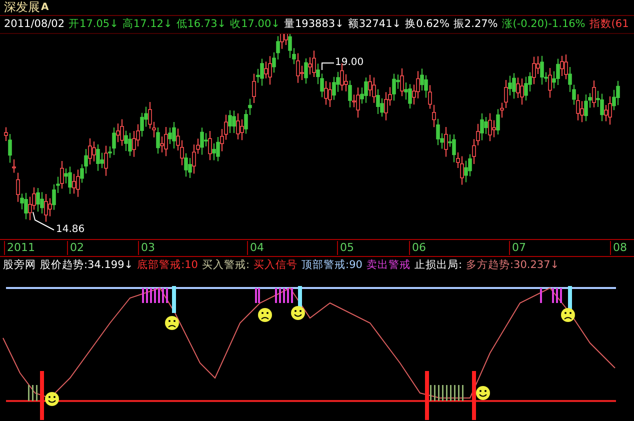  I want to click on quote-value: 换0.62%, so click(427, 24).